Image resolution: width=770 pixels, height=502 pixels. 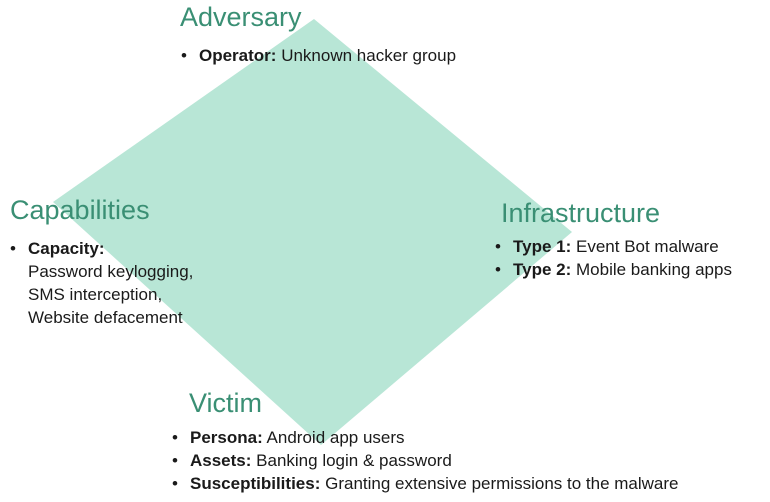 I want to click on persona-term: Persona:, so click(x=226, y=437).